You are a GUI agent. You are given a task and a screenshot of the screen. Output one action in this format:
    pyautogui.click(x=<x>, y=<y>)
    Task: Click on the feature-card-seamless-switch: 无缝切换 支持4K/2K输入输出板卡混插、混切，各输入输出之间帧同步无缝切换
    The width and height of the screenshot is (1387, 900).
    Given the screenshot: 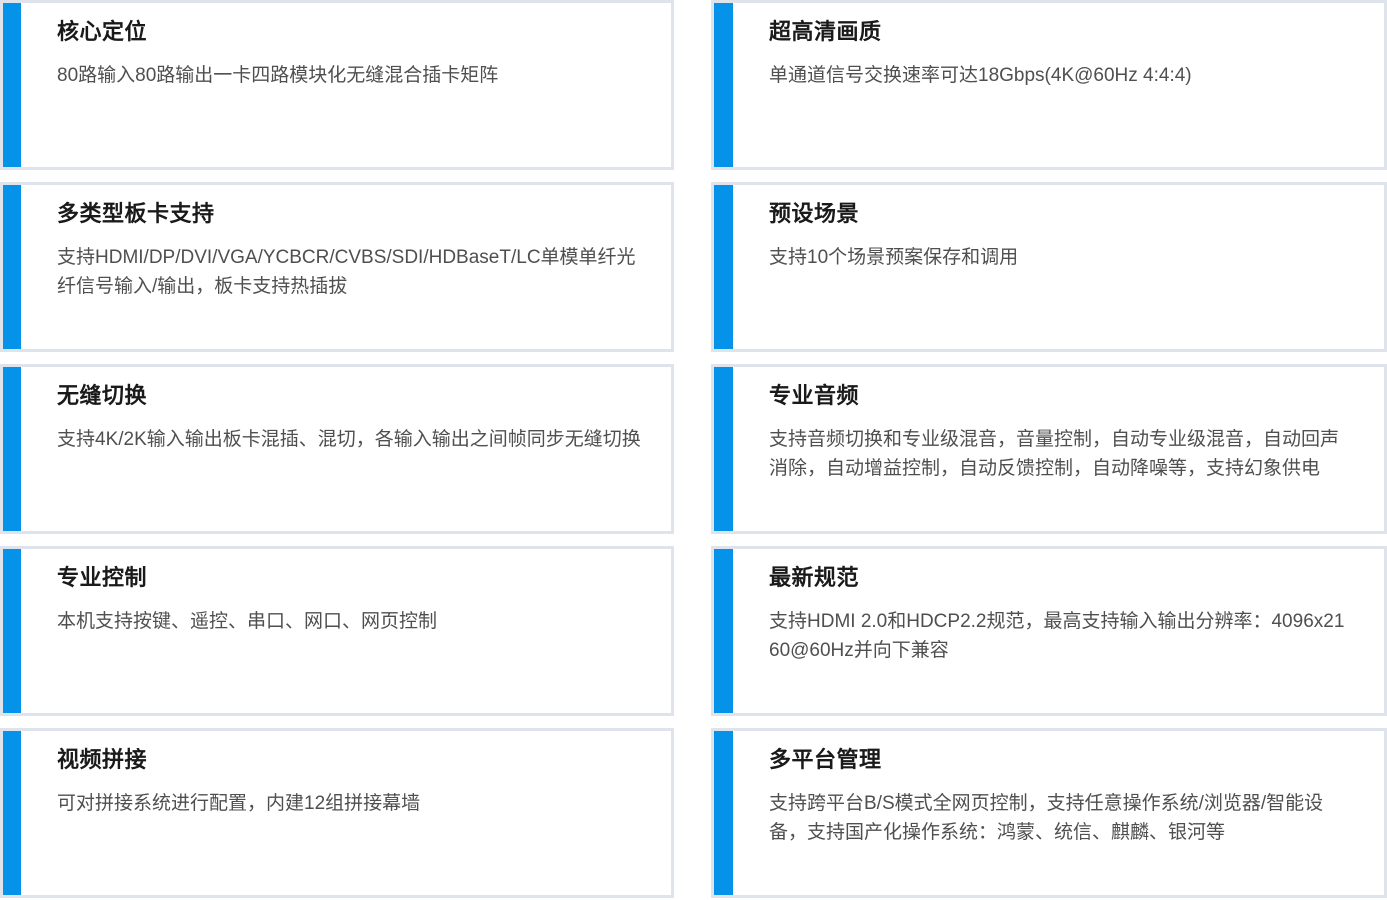 What is the action you would take?
    pyautogui.click(x=337, y=449)
    